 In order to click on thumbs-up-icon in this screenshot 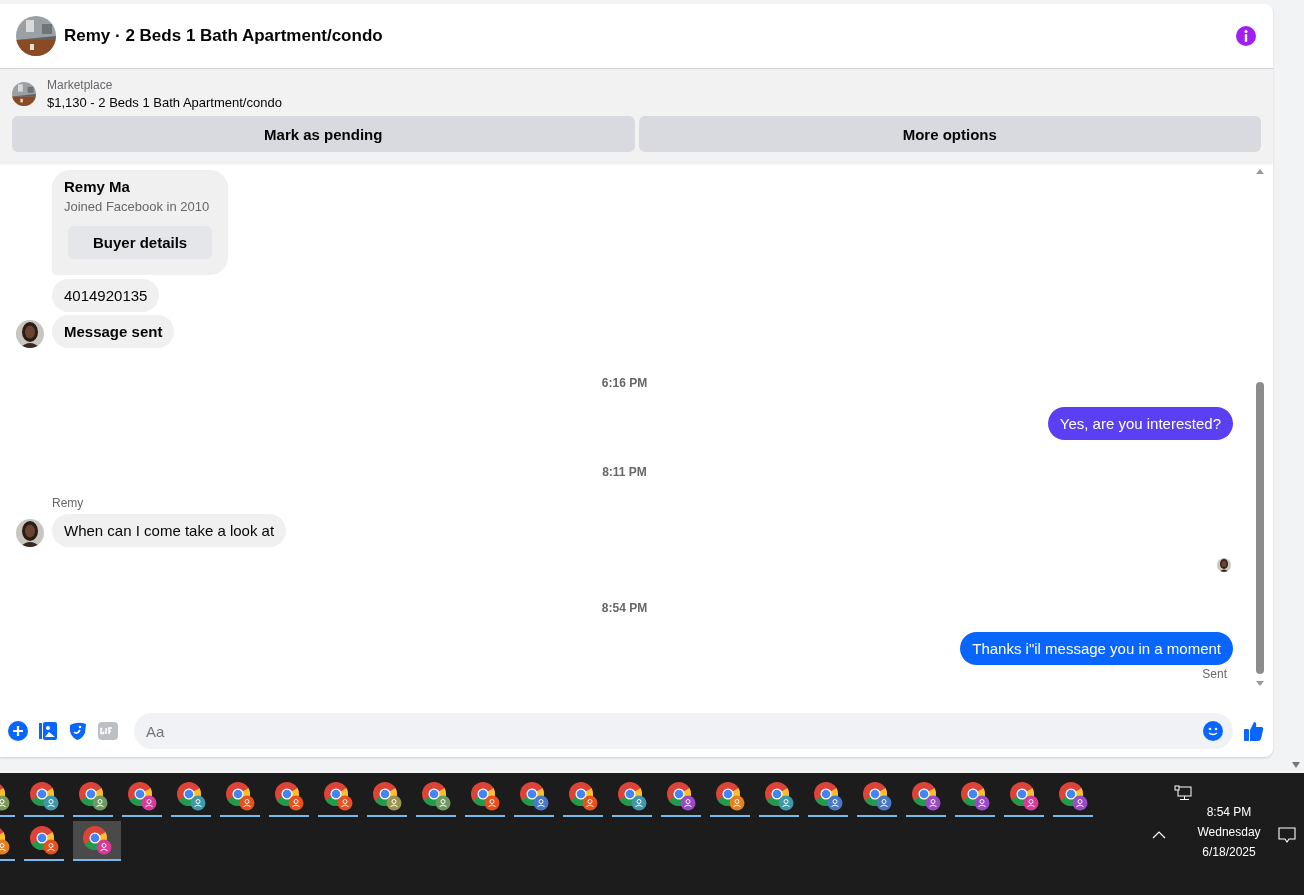, I will do `click(1254, 731)`.